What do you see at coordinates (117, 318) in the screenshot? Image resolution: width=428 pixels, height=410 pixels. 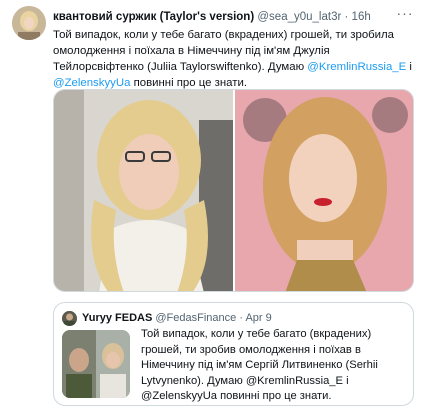 I see `quoted-author-name: Yuryy FEDAS` at bounding box center [117, 318].